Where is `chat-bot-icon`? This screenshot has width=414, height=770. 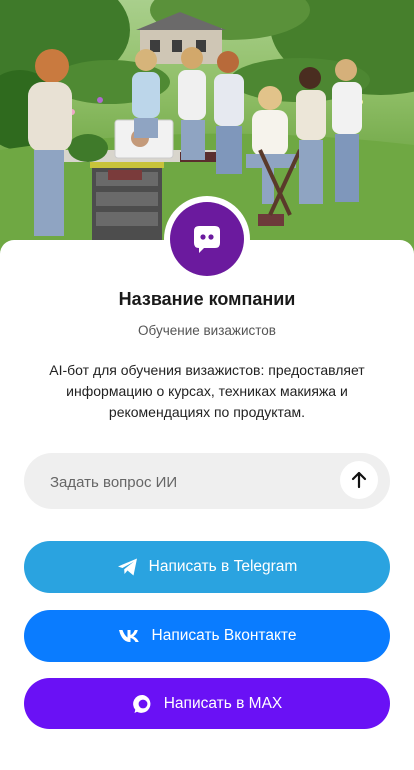
chat-bot-icon is located at coordinates (207, 239).